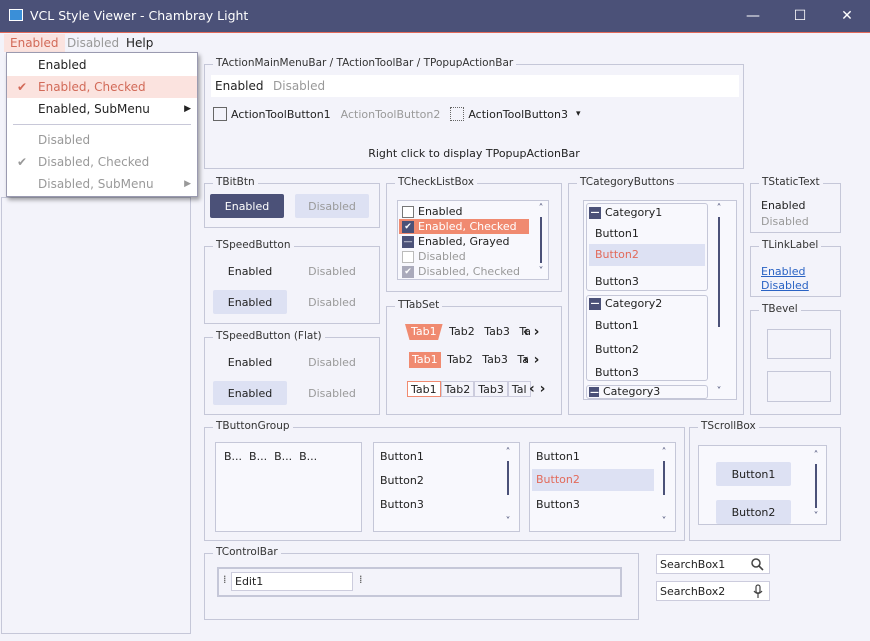  What do you see at coordinates (292, 581) in the screenshot?
I see `edit-field: Edit1` at bounding box center [292, 581].